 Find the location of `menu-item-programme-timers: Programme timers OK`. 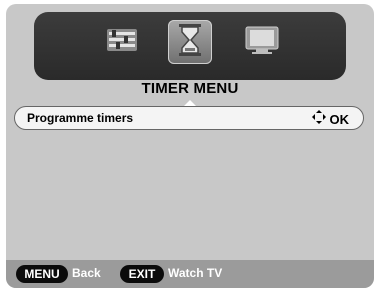

menu-item-programme-timers: Programme timers OK is located at coordinates (189, 118).